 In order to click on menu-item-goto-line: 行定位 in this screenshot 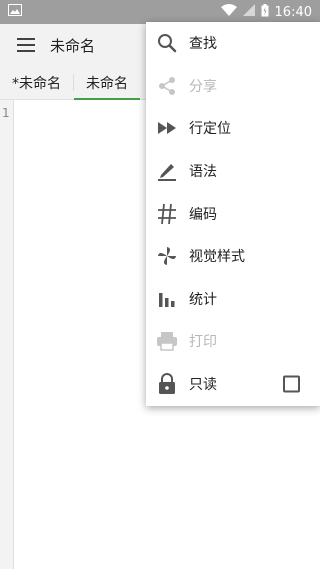, I will do `click(233, 128)`.